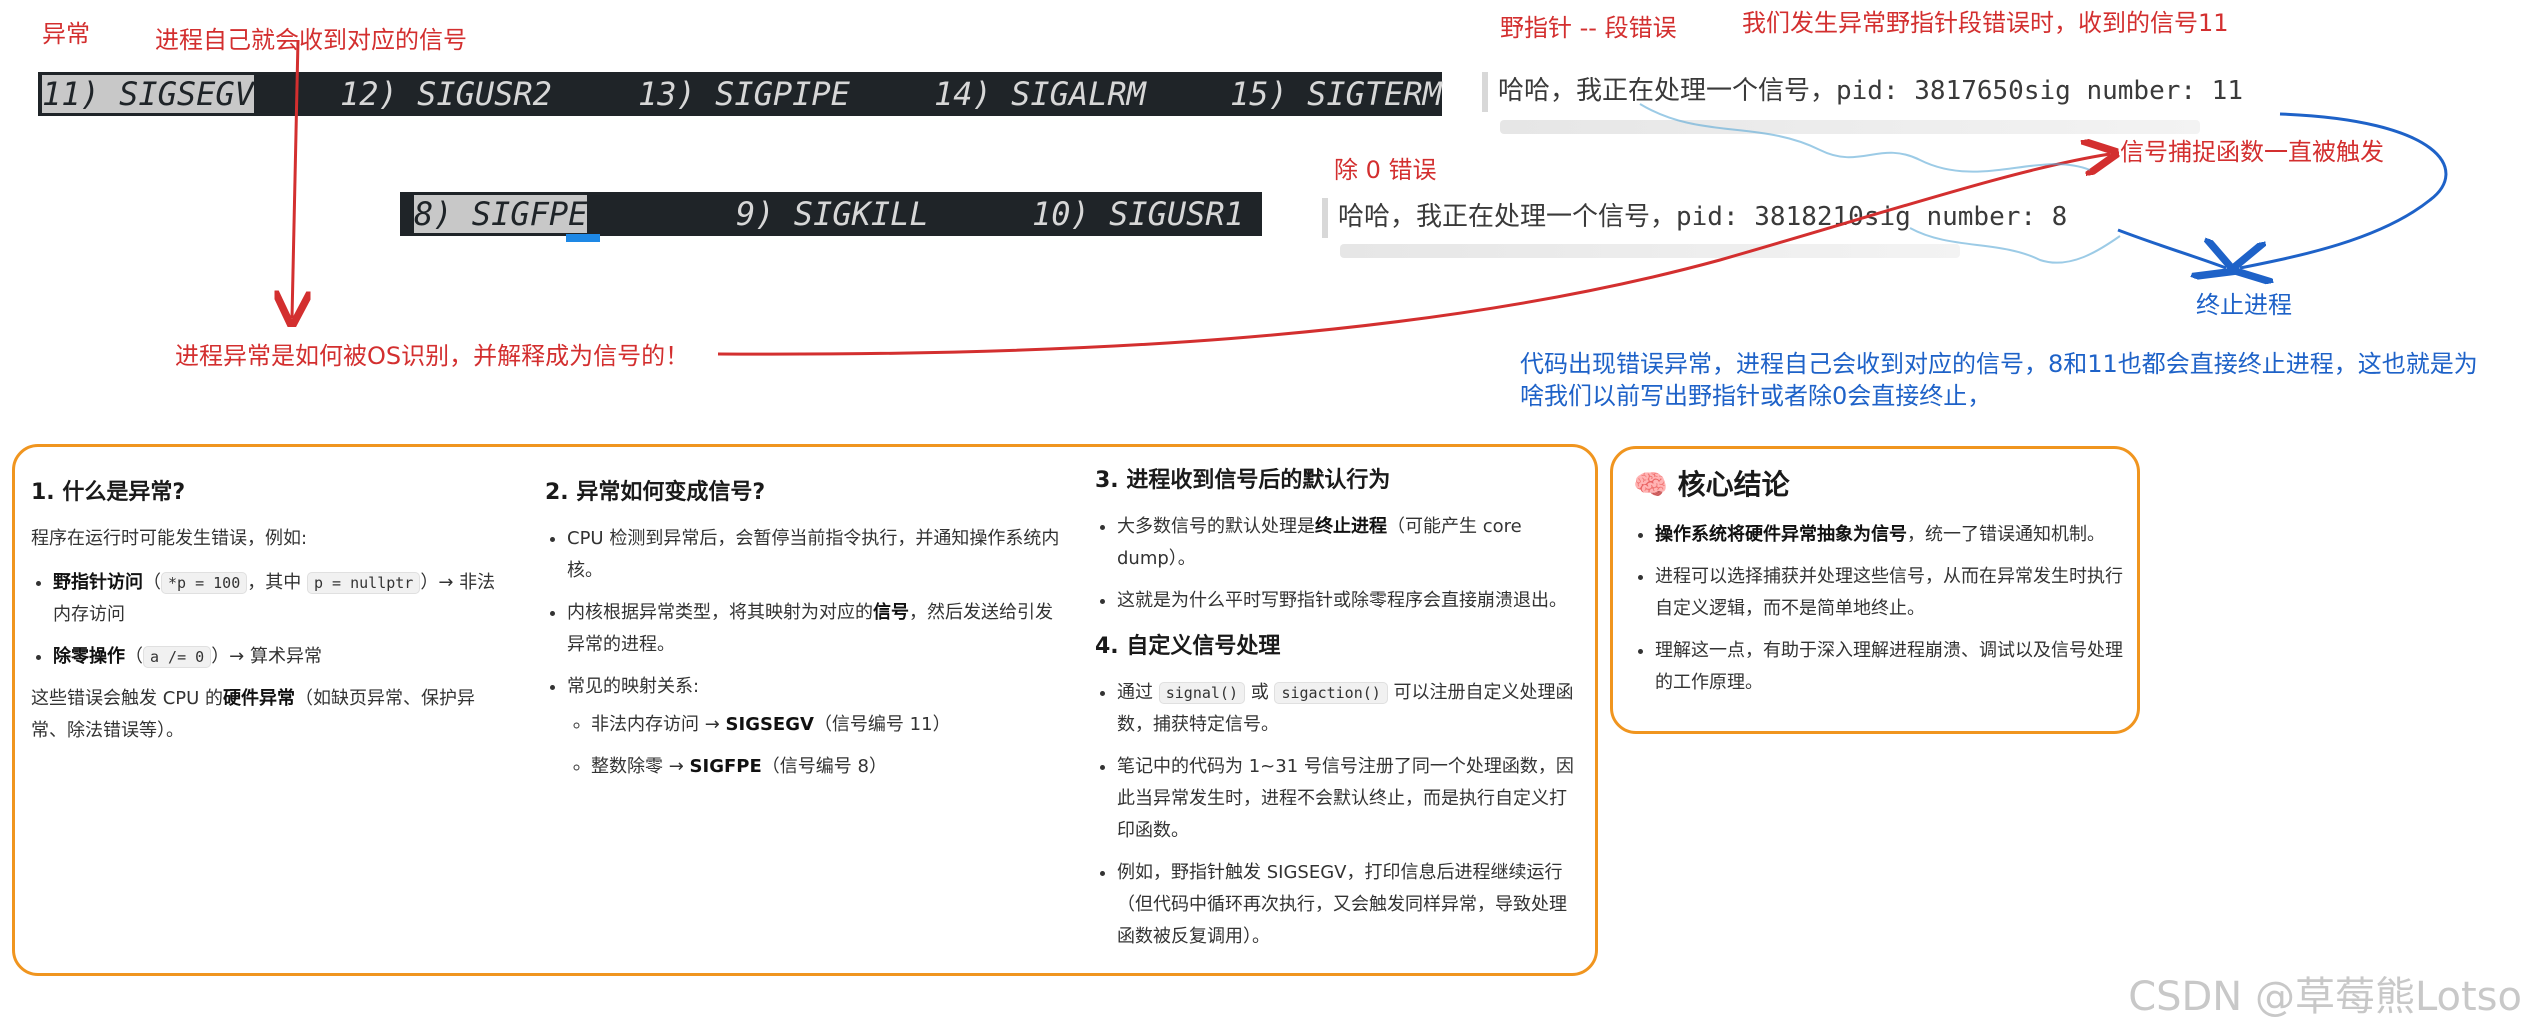 The image size is (2528, 1024). What do you see at coordinates (66, 34) in the screenshot?
I see `annotation-abnormal: 异常` at bounding box center [66, 34].